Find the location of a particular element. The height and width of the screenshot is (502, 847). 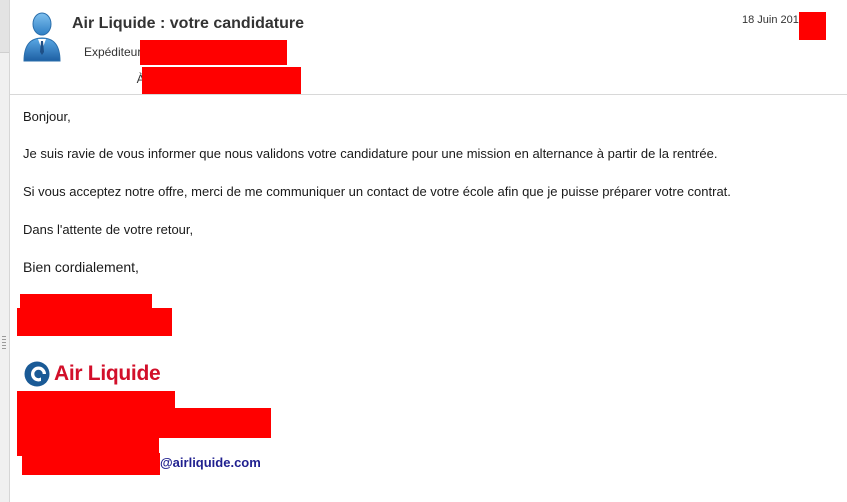

logo-wordmark: Air Liquide is located at coordinates (107, 373).